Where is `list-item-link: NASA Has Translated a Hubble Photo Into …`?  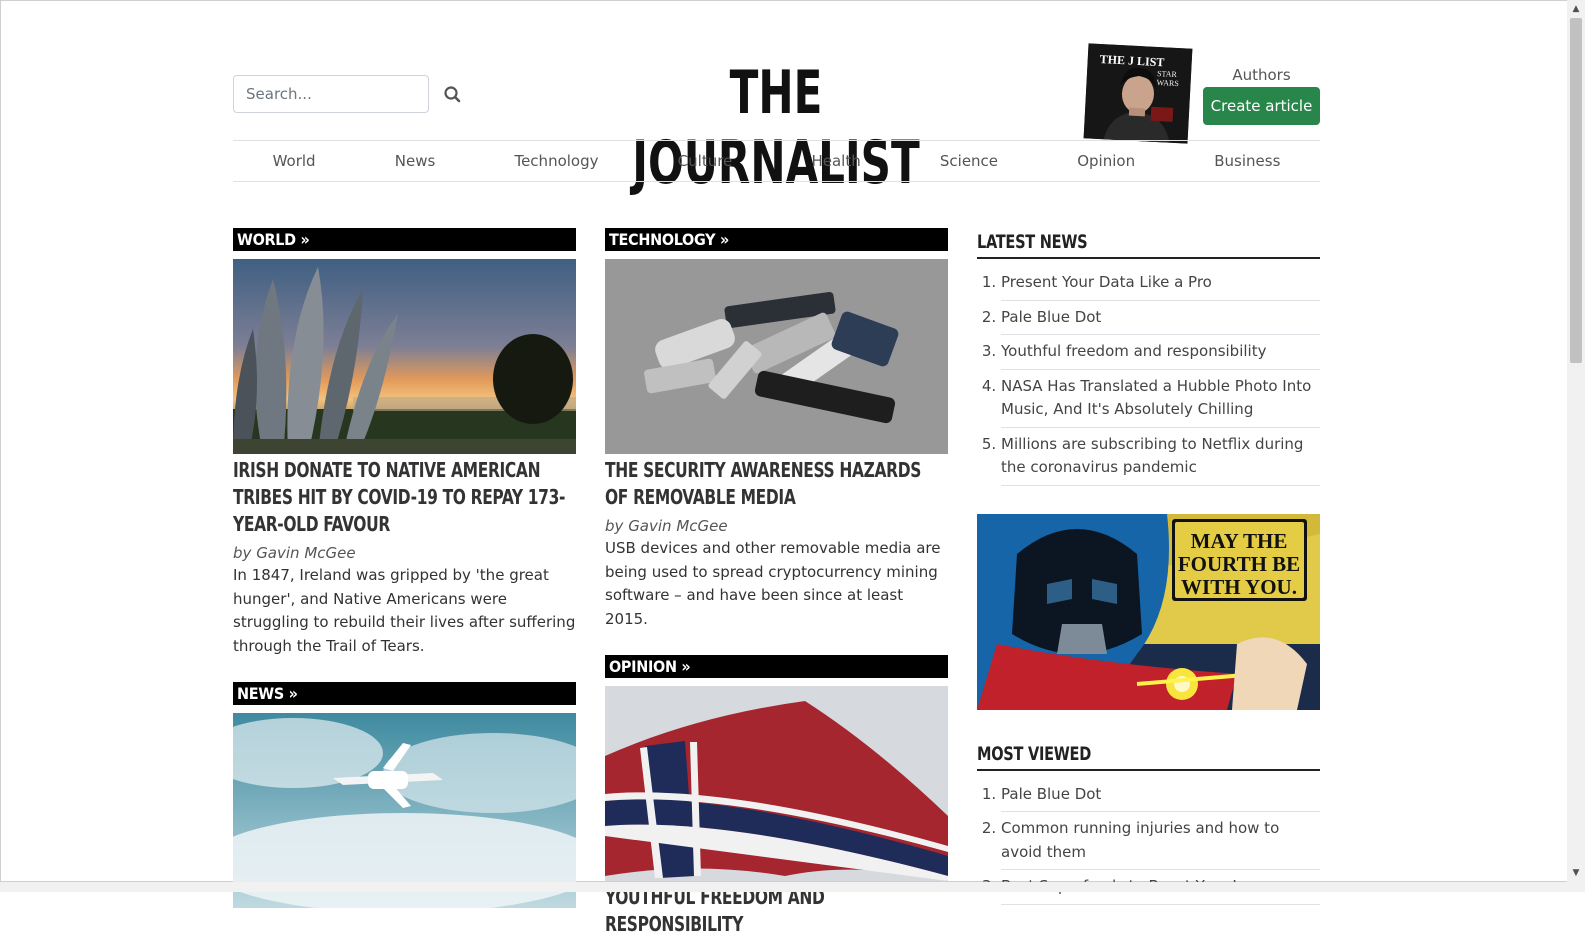
list-item-link: NASA Has Translated a Hubble Photo Into … is located at coordinates (1160, 399).